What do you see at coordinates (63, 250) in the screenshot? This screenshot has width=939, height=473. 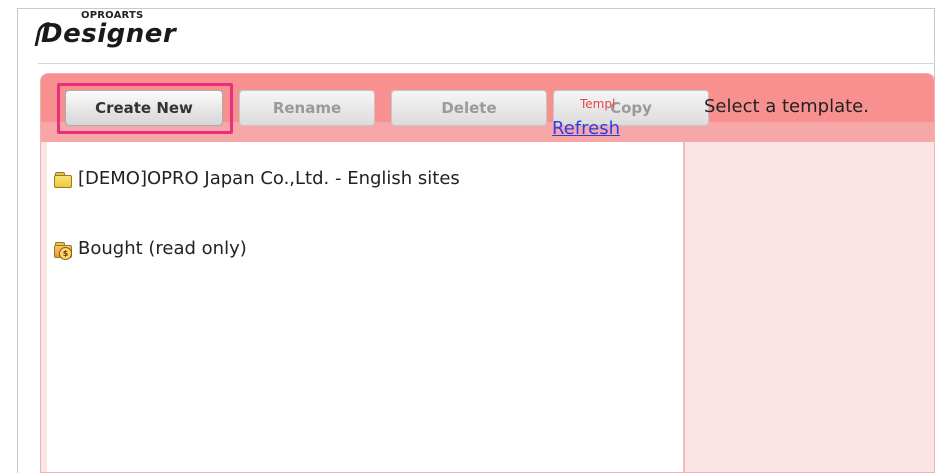 I see `purchased-folder-icon: $` at bounding box center [63, 250].